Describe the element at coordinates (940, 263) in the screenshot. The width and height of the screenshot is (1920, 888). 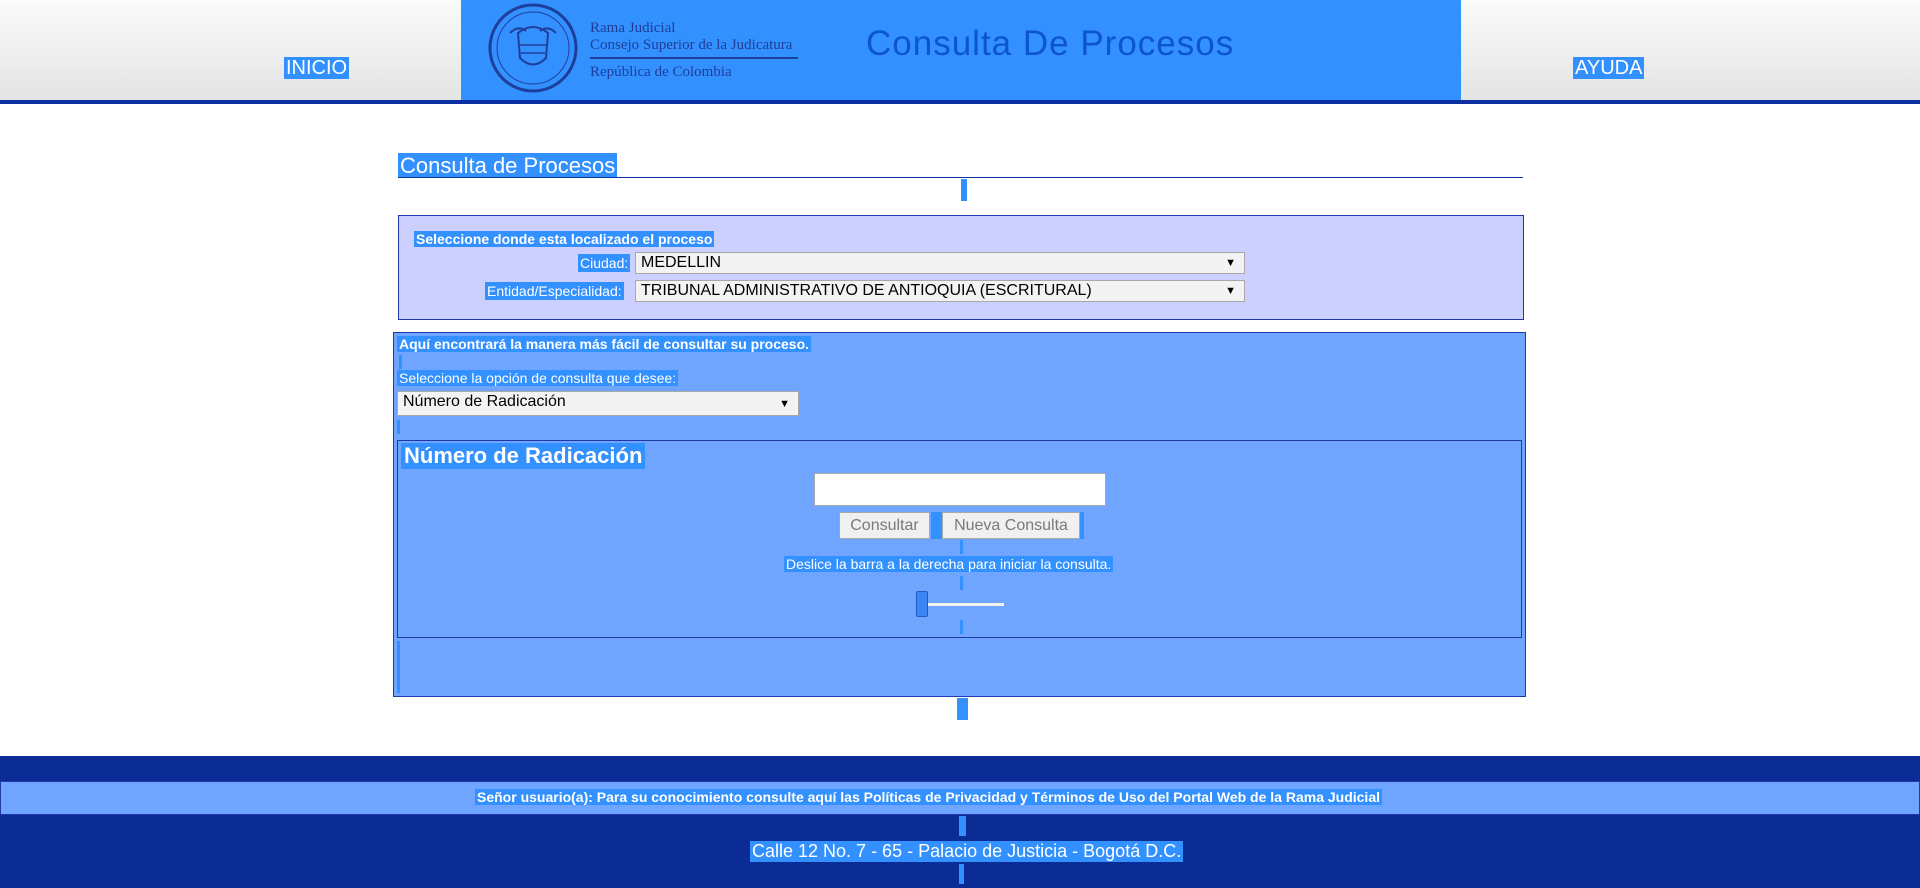
I see `city-select: MEDELLIN ▼` at that location.